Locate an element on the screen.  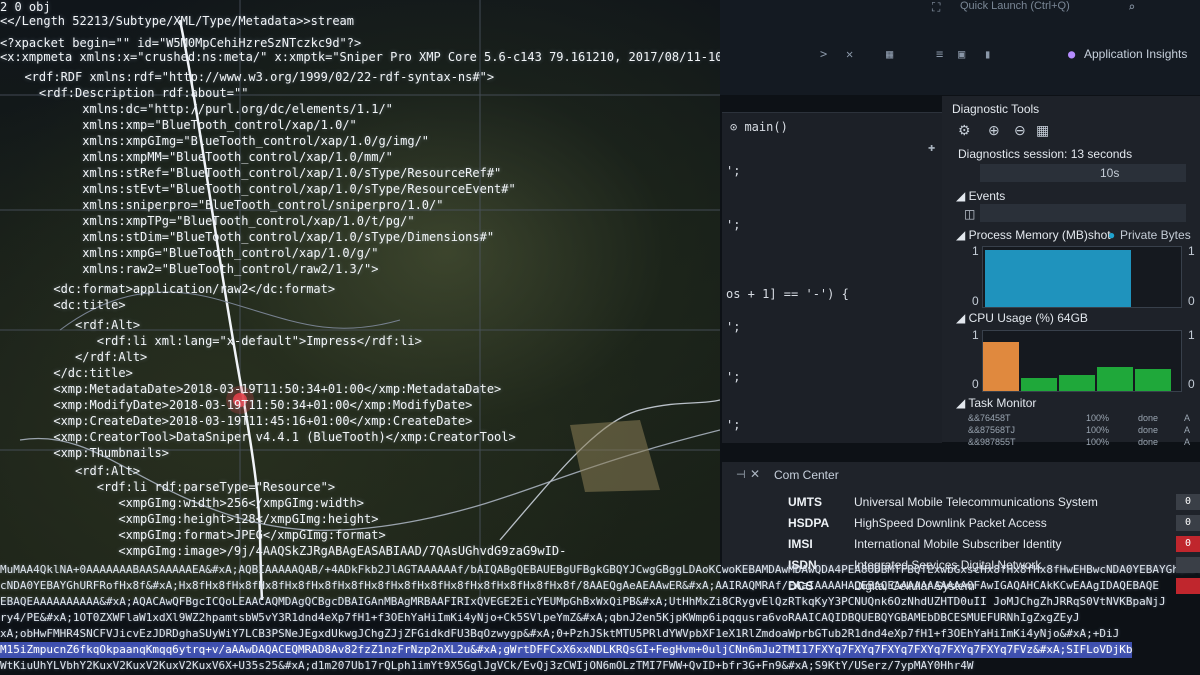
com-center-row: HSDPA HighSpeed Downlink Packet Access is located at coordinates (983, 523).